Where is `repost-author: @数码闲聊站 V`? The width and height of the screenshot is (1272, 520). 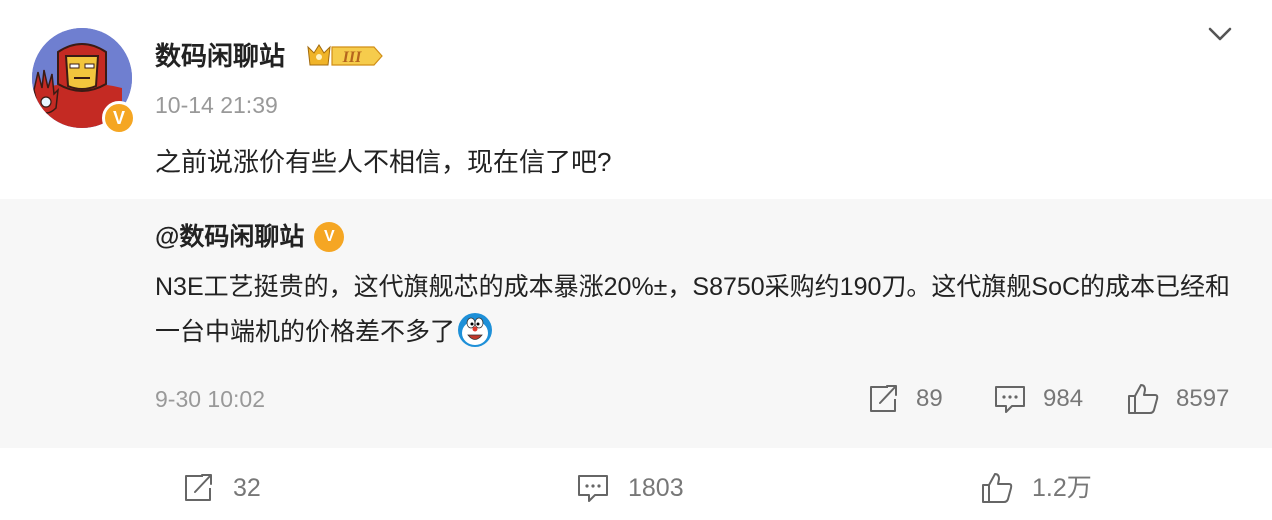 repost-author: @数码闲聊站 V is located at coordinates (250, 237).